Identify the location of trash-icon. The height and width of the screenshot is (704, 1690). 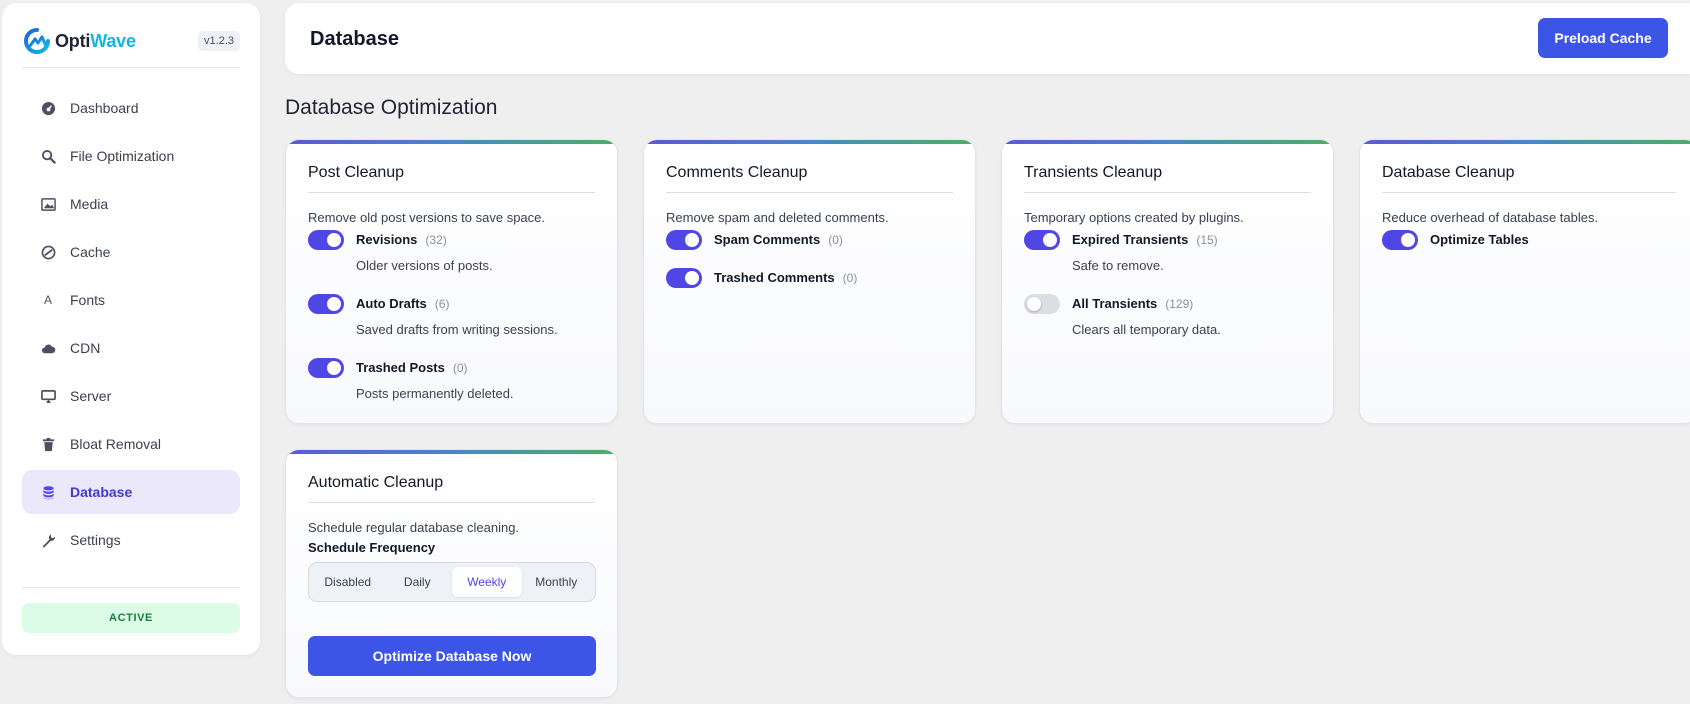
(48, 444).